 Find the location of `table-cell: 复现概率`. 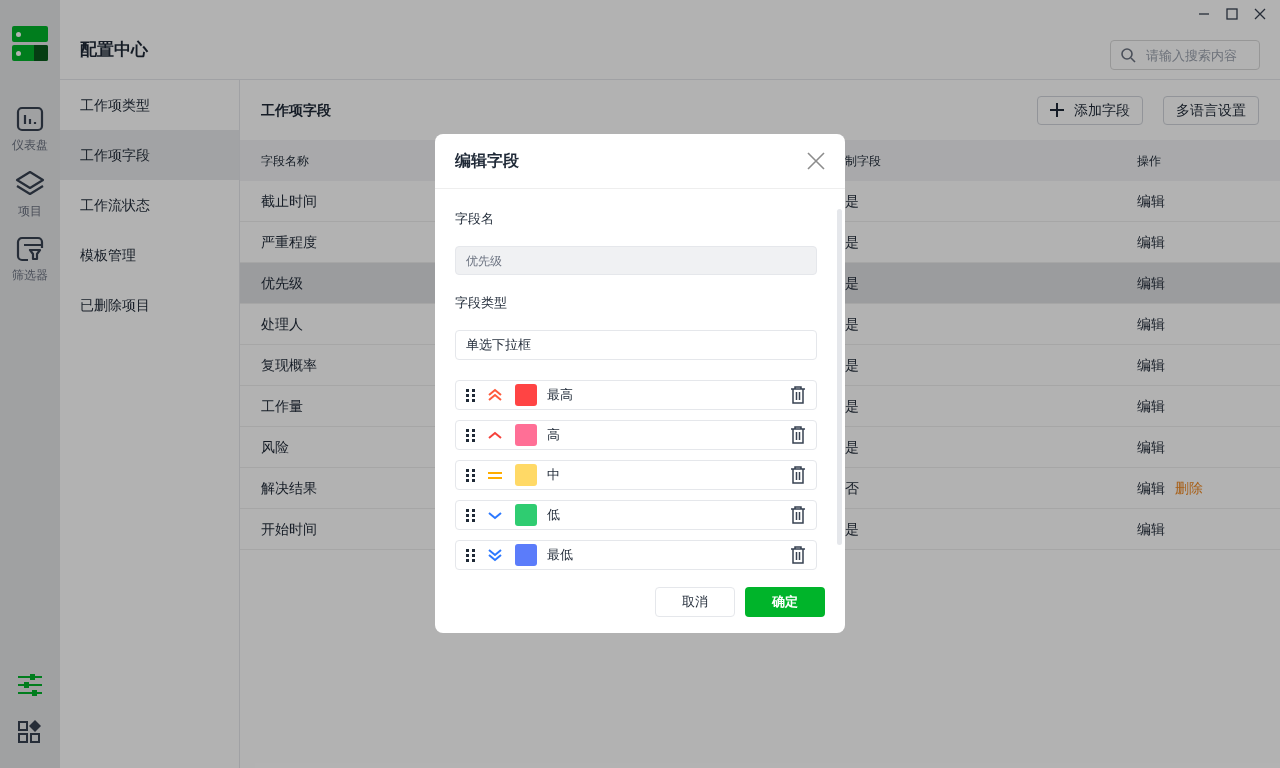

table-cell: 复现概率 is located at coordinates (289, 364).